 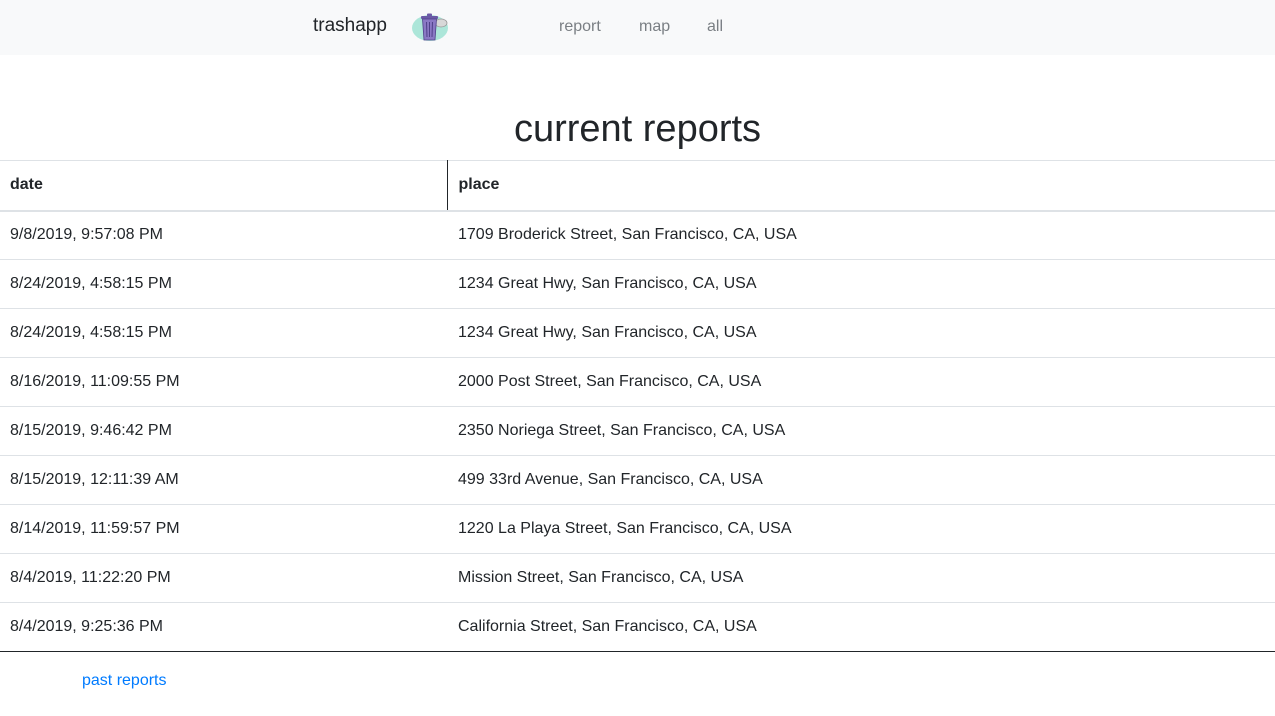 What do you see at coordinates (654, 27) in the screenshot?
I see `nav-link-map: map` at bounding box center [654, 27].